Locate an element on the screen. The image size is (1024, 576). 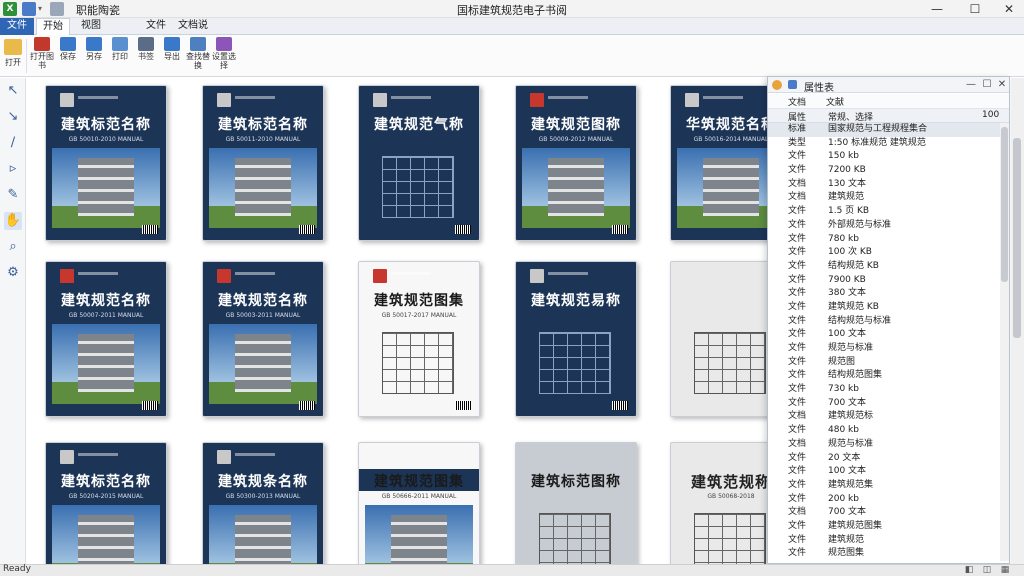
property-row: 文件 100 次 KB is located at coordinates (884, 253).